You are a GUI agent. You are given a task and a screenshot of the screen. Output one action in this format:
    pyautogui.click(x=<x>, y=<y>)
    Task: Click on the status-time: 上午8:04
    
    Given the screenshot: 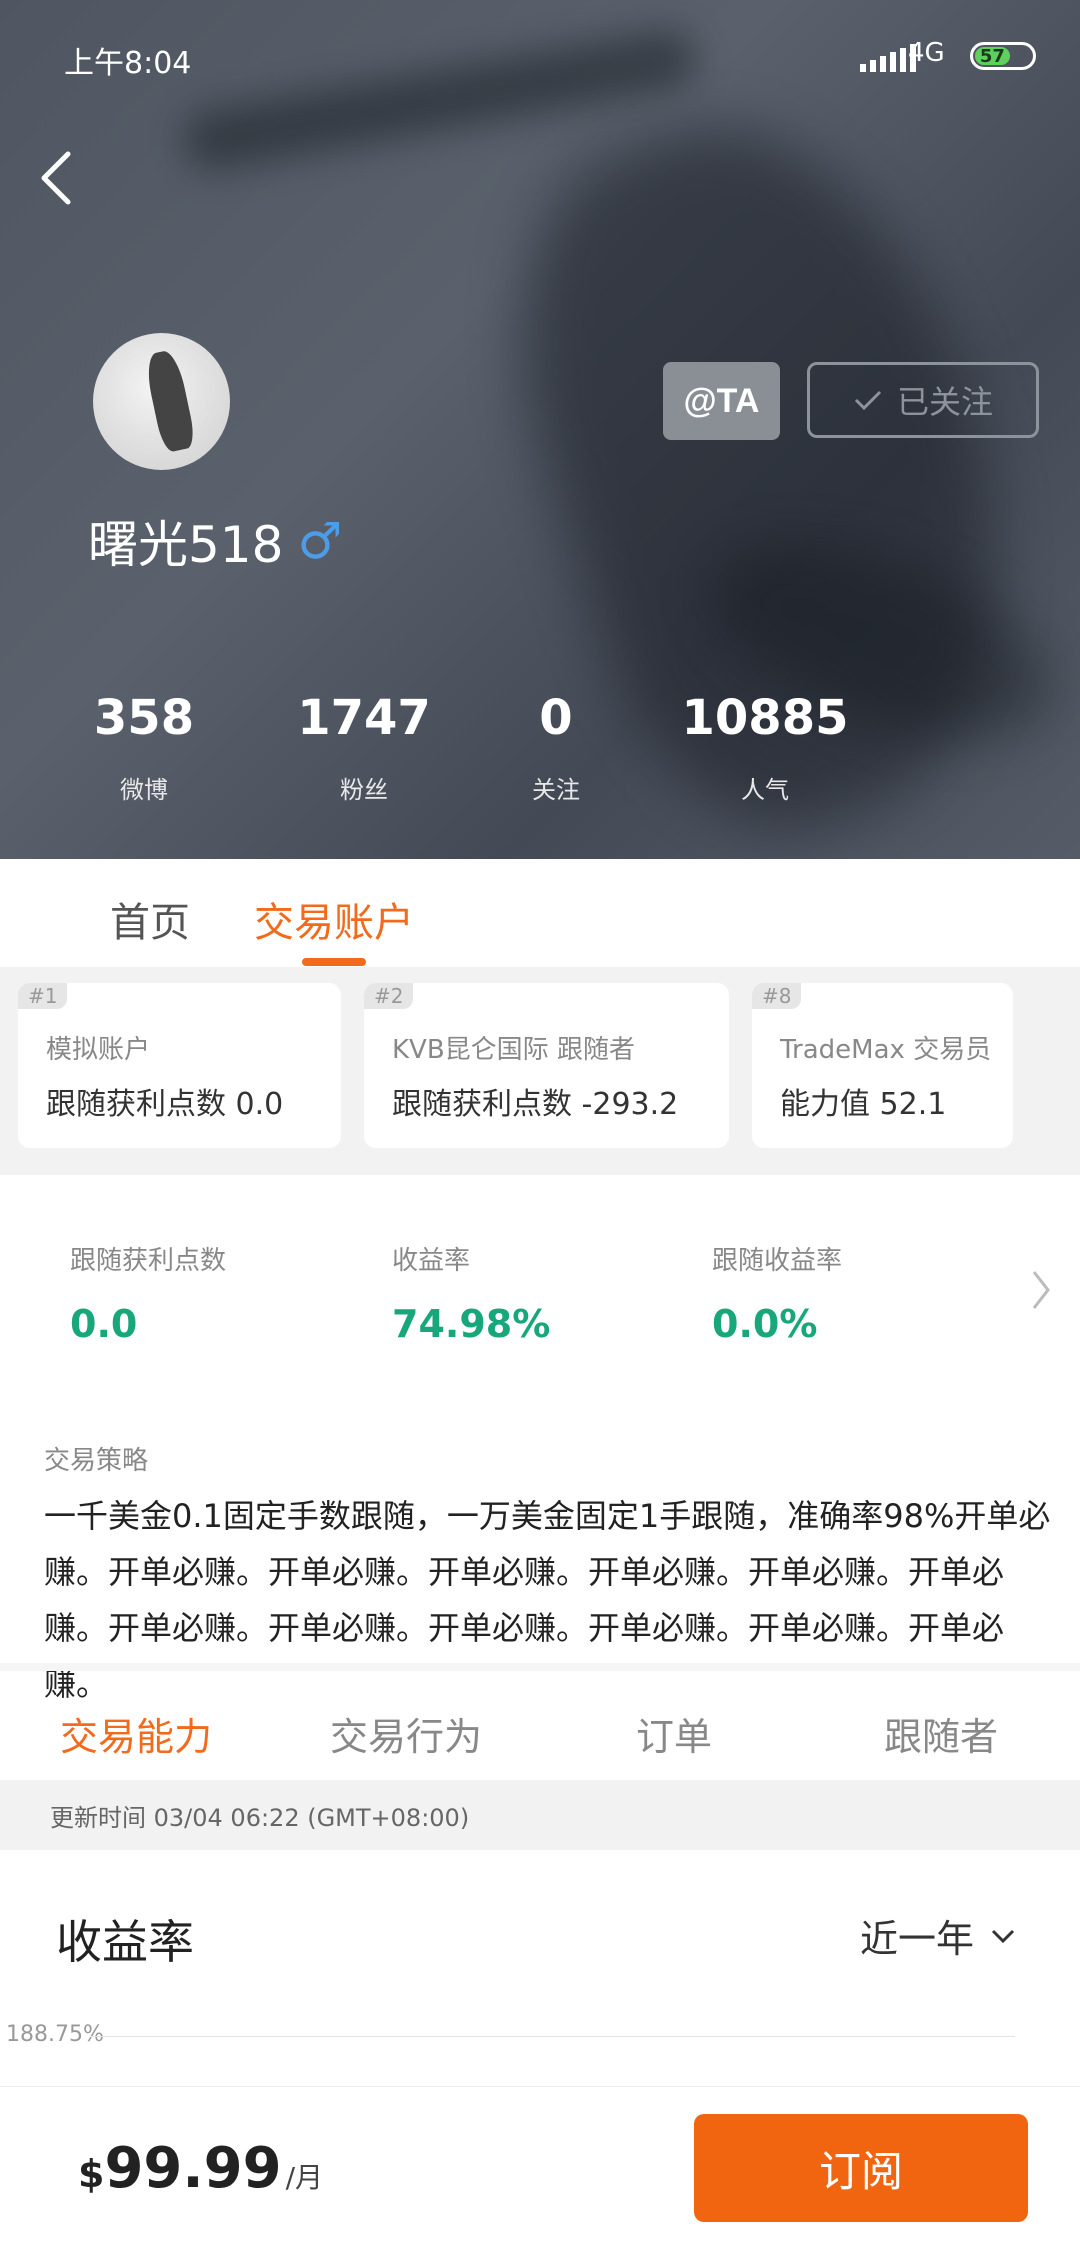 What is the action you would take?
    pyautogui.click(x=128, y=63)
    